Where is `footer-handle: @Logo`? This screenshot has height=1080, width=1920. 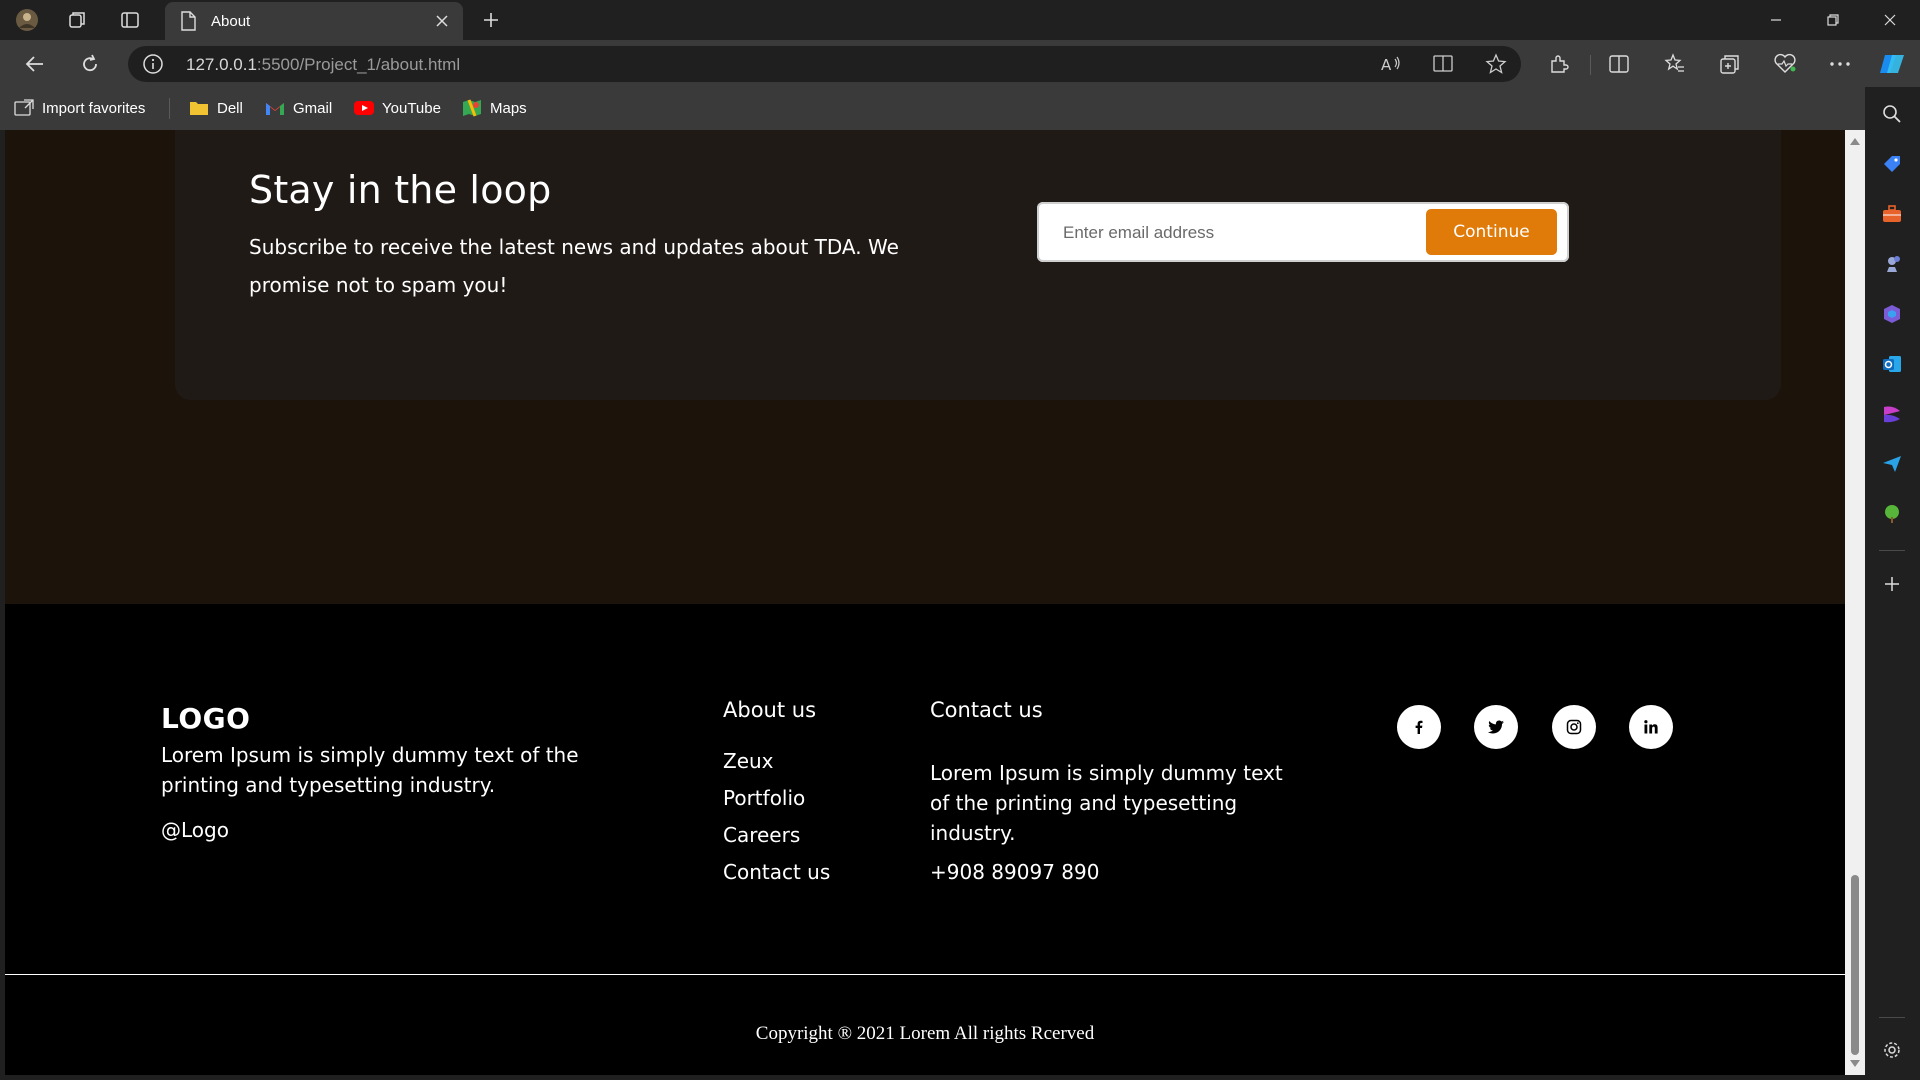
footer-handle: @Logo is located at coordinates (195, 830).